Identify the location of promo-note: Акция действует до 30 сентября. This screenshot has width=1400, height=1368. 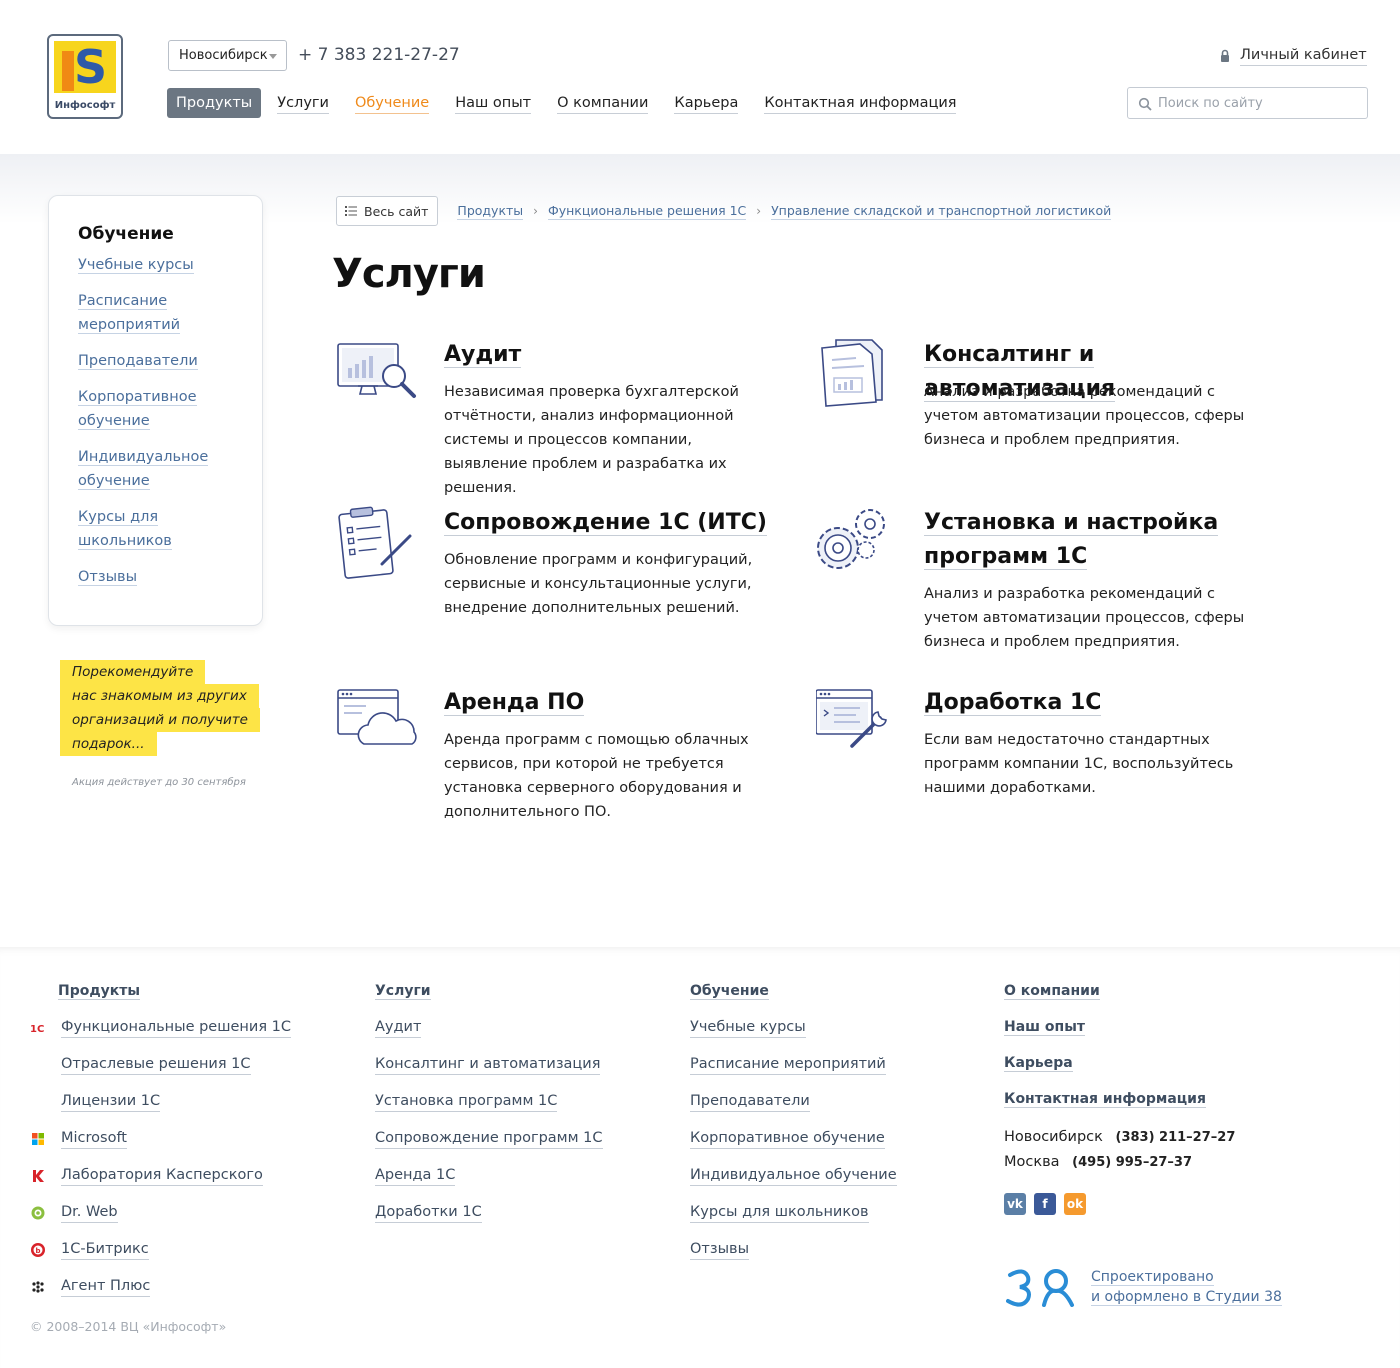
(159, 782).